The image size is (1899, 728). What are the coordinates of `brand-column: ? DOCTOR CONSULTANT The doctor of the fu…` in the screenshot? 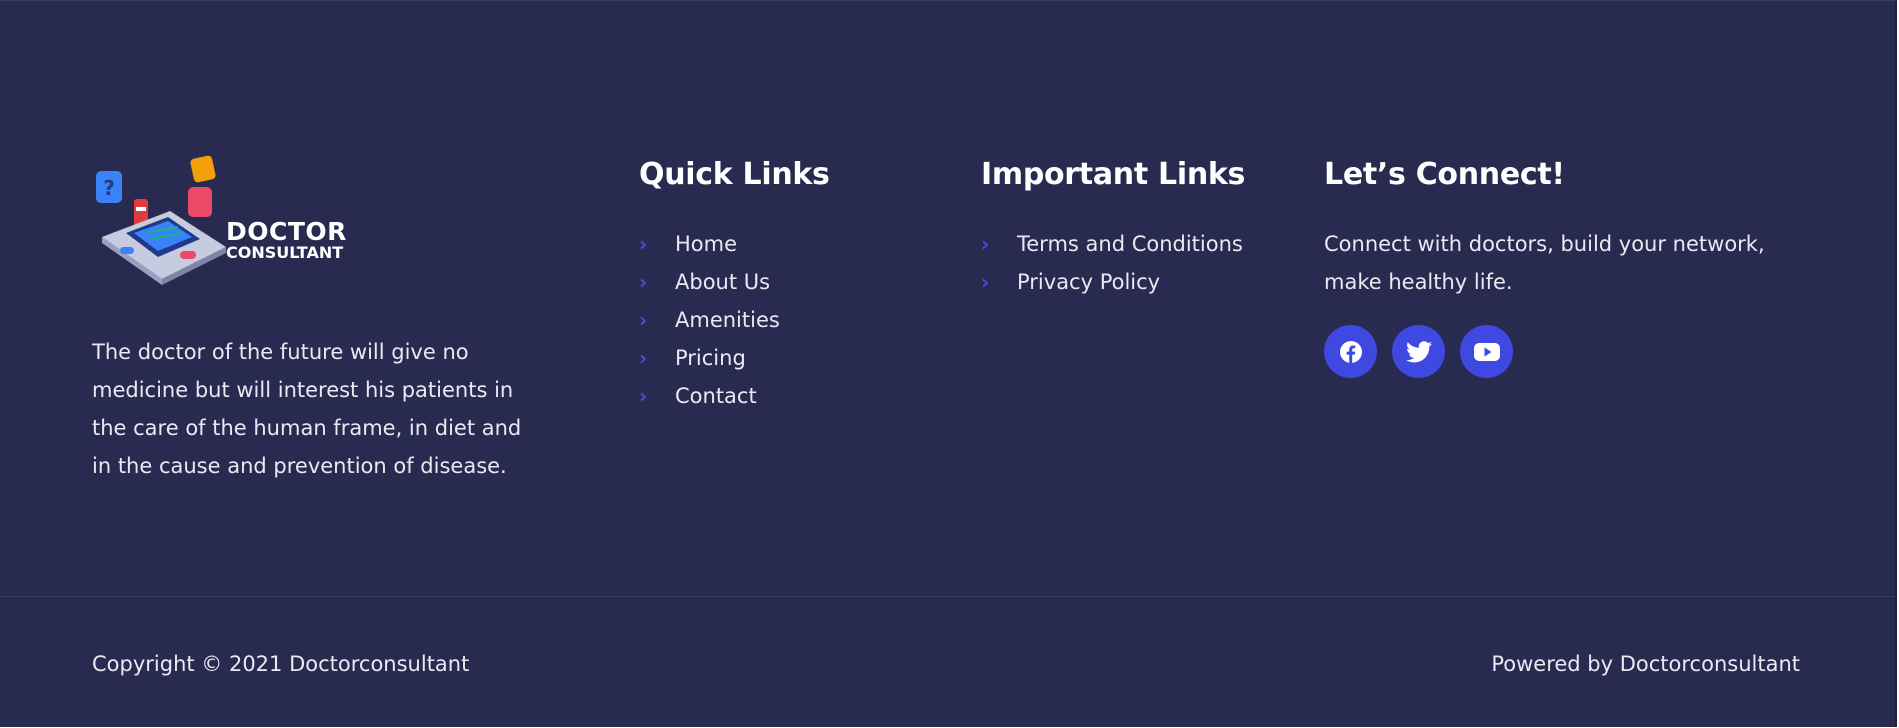 It's located at (312, 330).